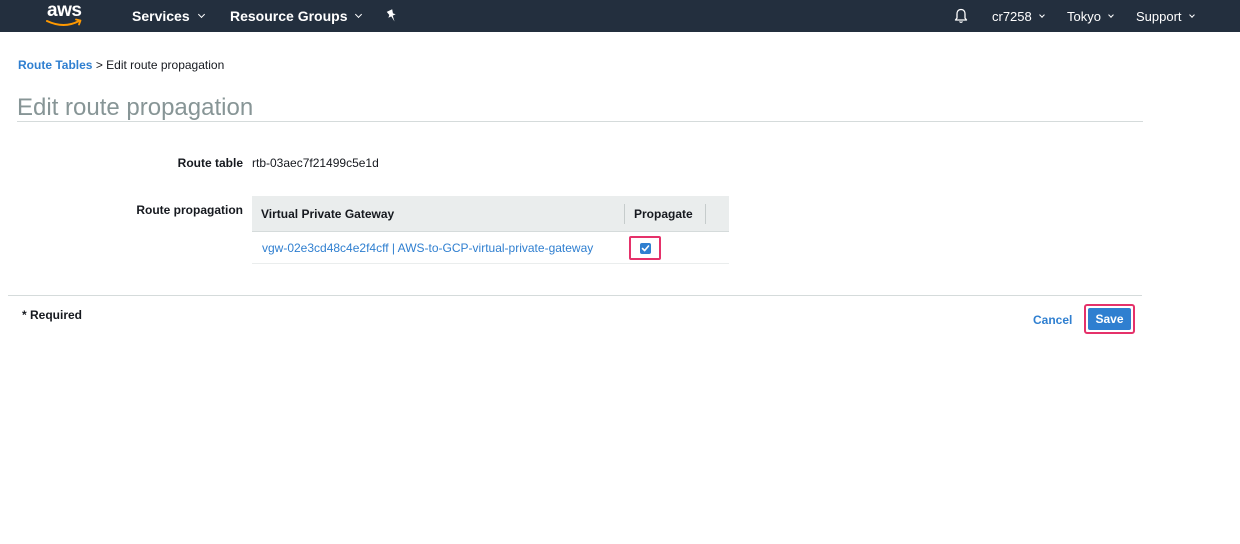 This screenshot has height=544, width=1240. I want to click on services-menu: Services, so click(168, 16).